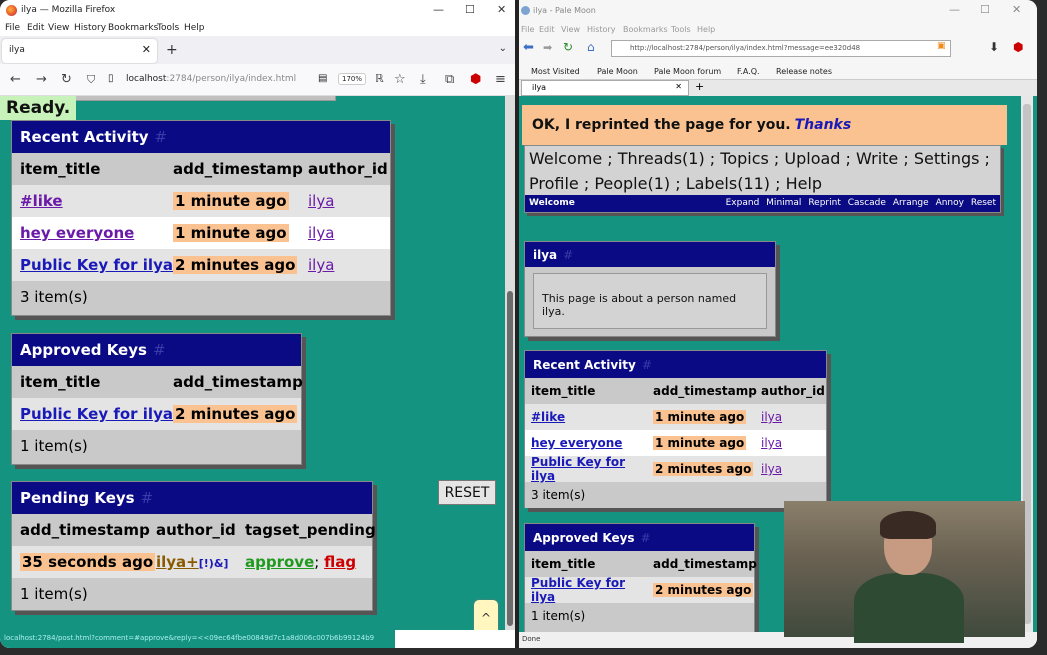 The width and height of the screenshot is (1047, 655). What do you see at coordinates (555, 71) in the screenshot?
I see `bookmark-most-visited: Most Visited` at bounding box center [555, 71].